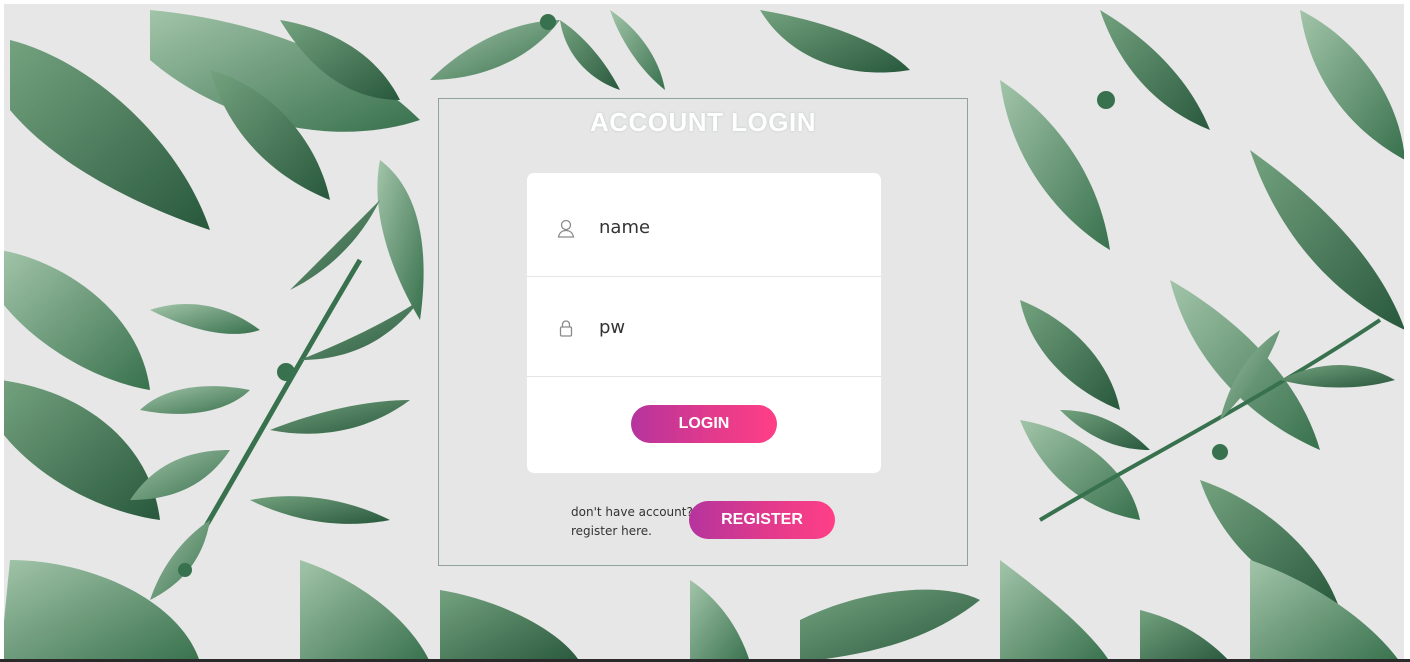 This screenshot has width=1410, height=662. Describe the element at coordinates (703, 122) in the screenshot. I see `page-title: ACCOUNT LOGIN` at that location.